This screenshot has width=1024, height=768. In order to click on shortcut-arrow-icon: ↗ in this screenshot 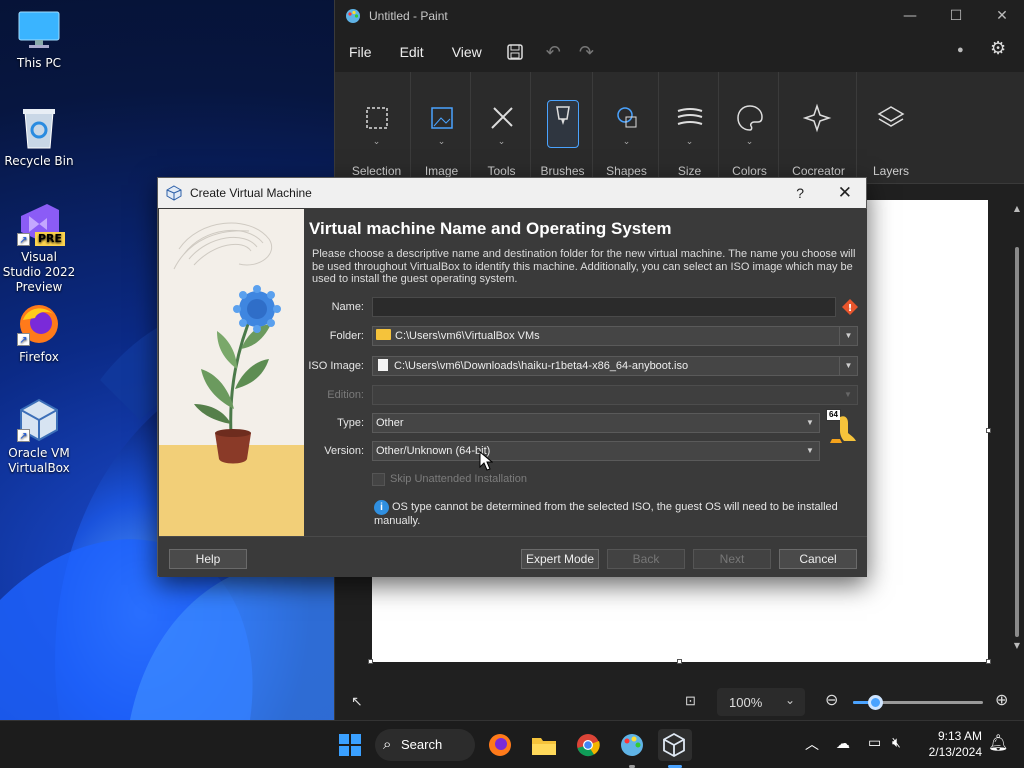, I will do `click(23, 239)`.